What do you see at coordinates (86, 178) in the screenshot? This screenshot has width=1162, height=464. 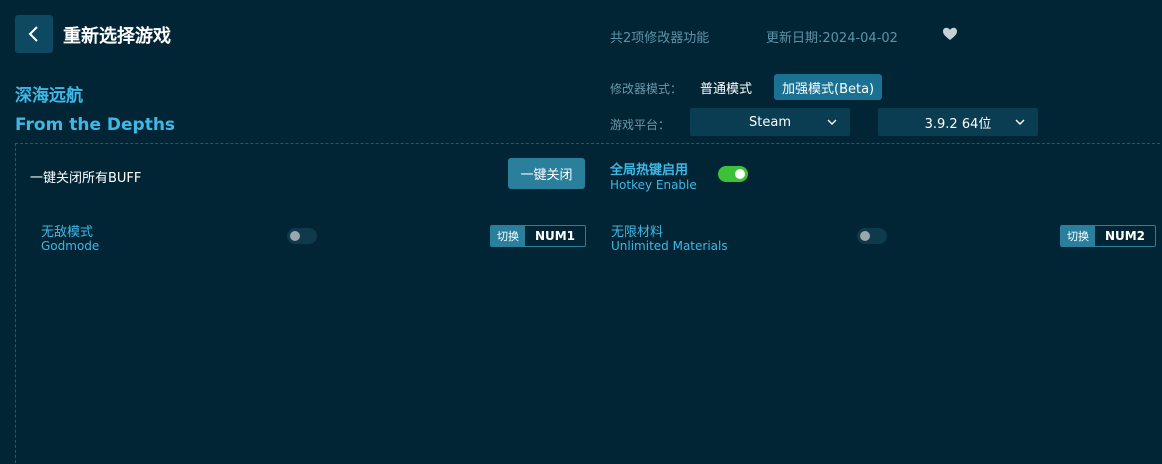 I see `disable-all-label: 一键关闭所有BUFF` at bounding box center [86, 178].